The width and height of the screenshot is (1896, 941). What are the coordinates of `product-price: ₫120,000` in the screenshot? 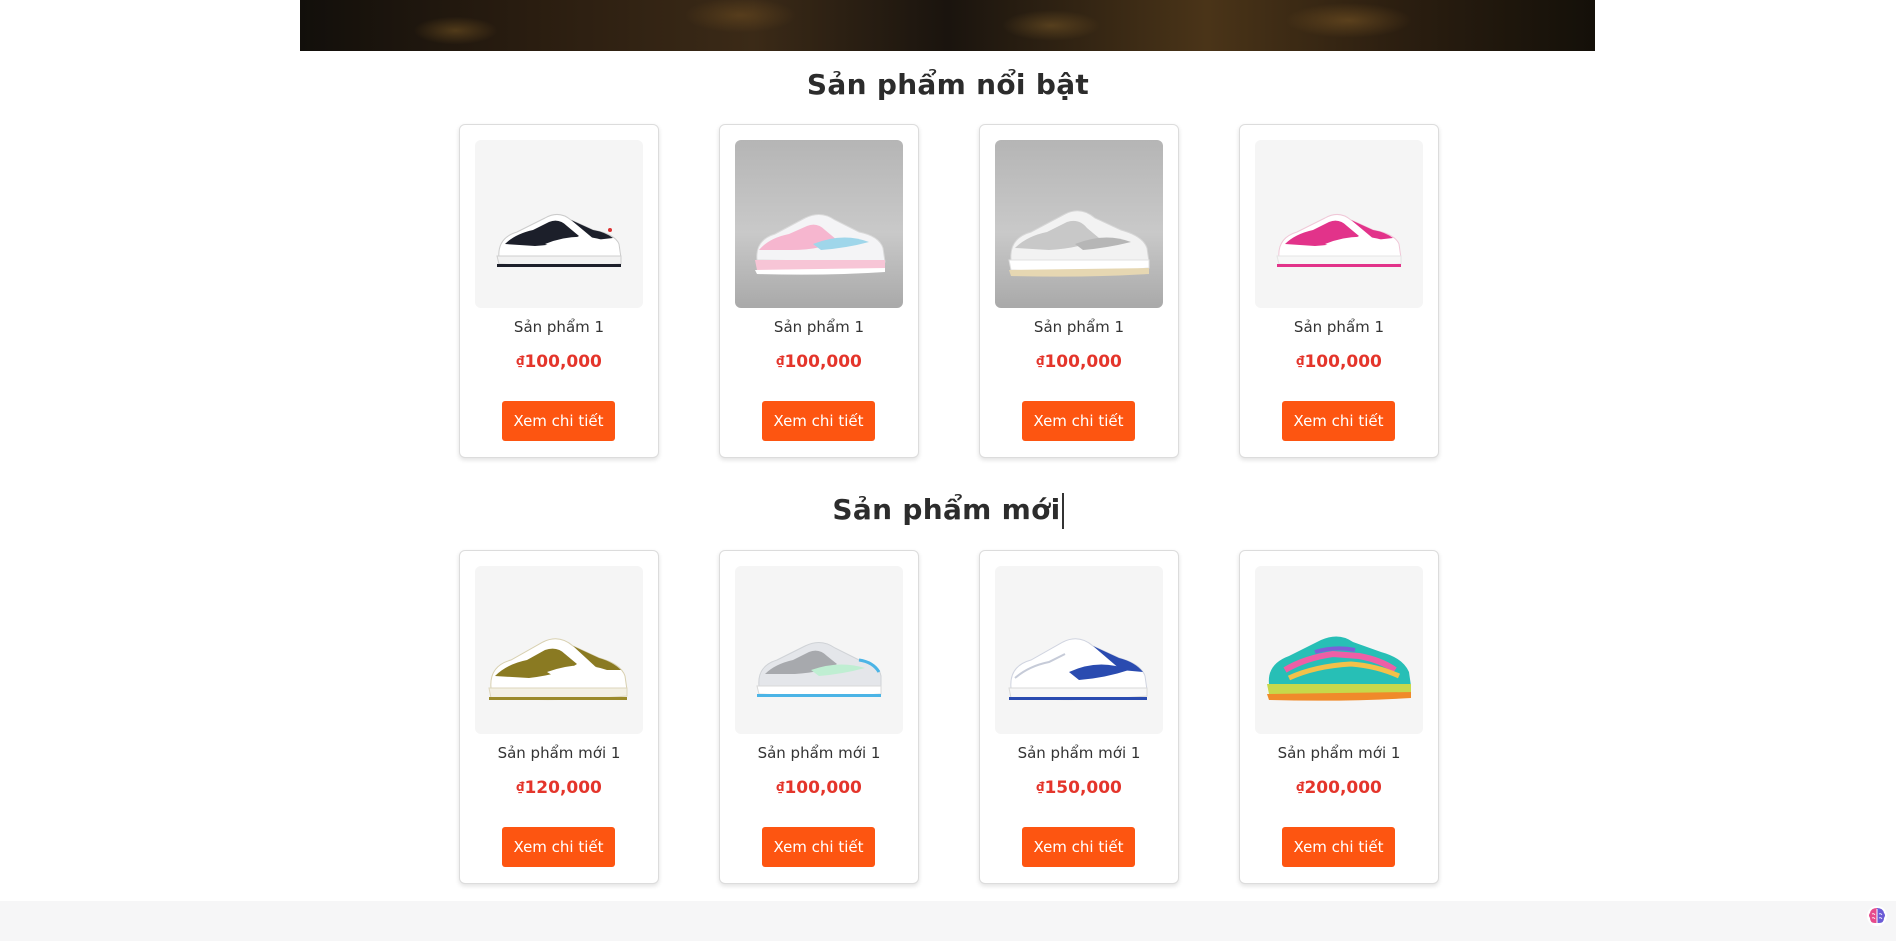 It's located at (559, 788).